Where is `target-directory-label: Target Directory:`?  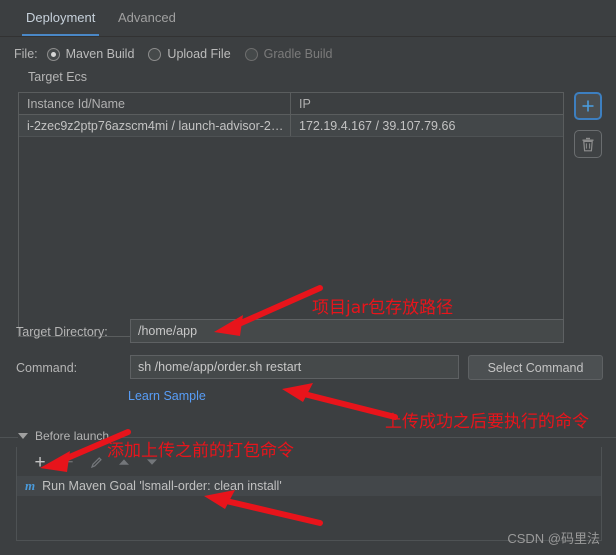 target-directory-label: Target Directory: is located at coordinates (62, 332).